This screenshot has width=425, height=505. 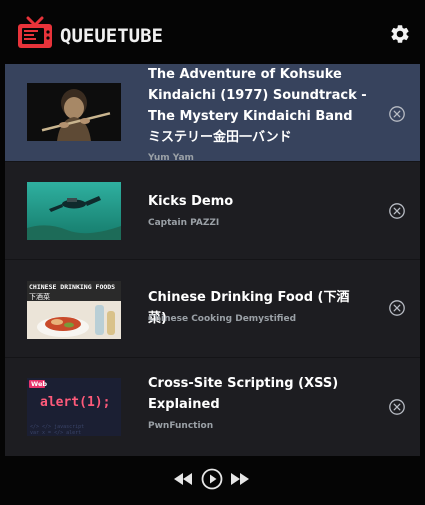 I want to click on video-title: Kicks Demo, so click(x=258, y=201).